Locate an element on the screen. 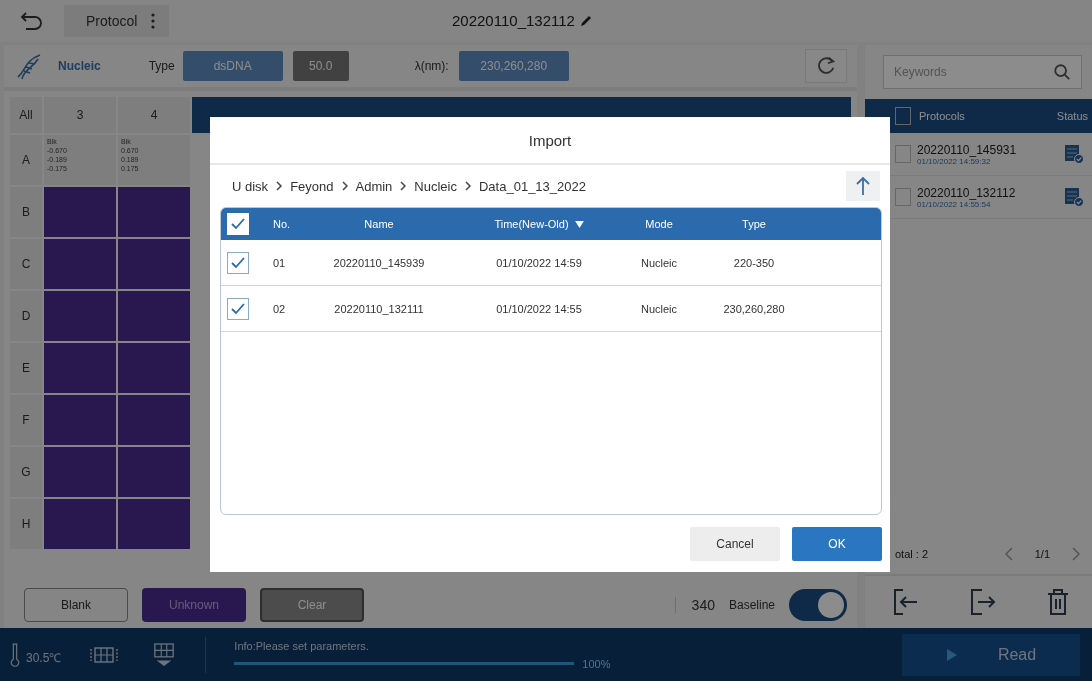 Image resolution: width=1092 pixels, height=681 pixels. dialog-title: Import is located at coordinates (550, 141).